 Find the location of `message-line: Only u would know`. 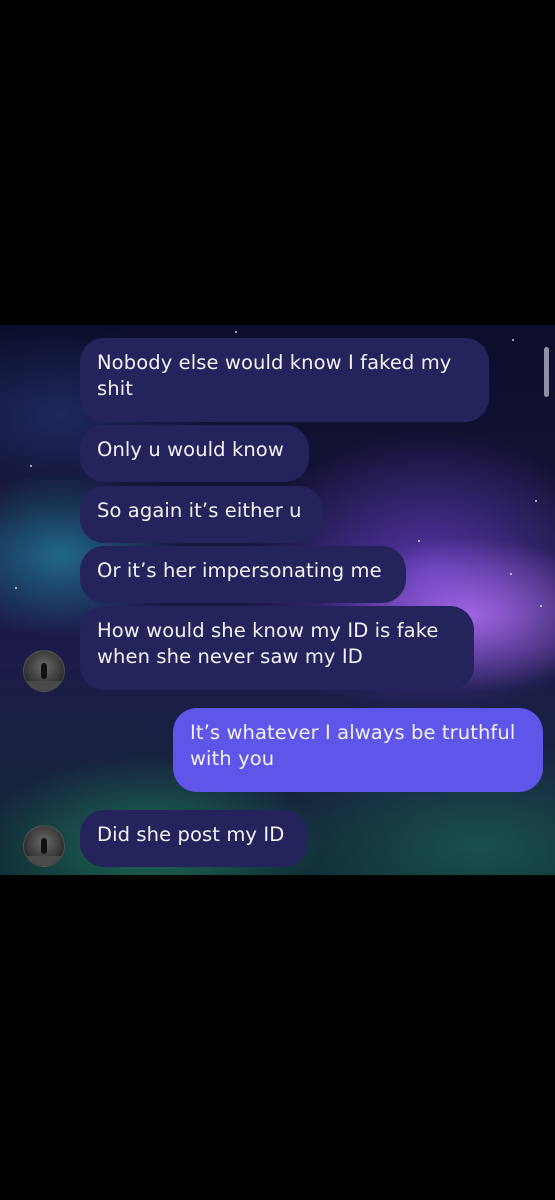

message-line: Only u would know is located at coordinates (190, 449).